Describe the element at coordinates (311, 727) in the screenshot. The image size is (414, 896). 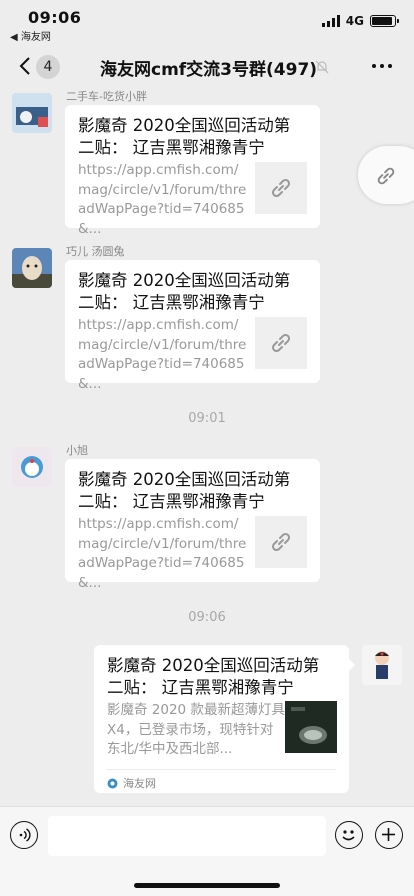
I see `article-thumbnail` at that location.